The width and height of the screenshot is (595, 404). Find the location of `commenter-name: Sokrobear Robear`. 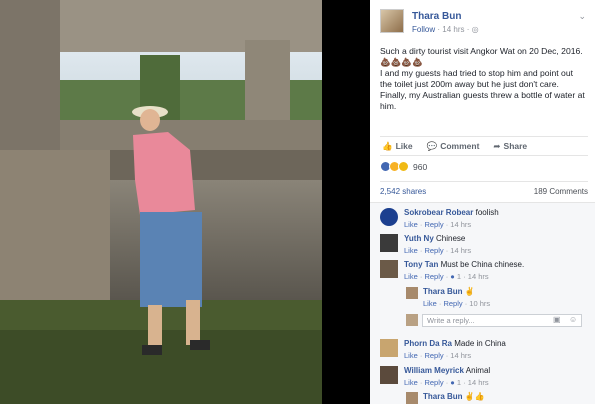

commenter-name: Sokrobear Robear is located at coordinates (438, 212).